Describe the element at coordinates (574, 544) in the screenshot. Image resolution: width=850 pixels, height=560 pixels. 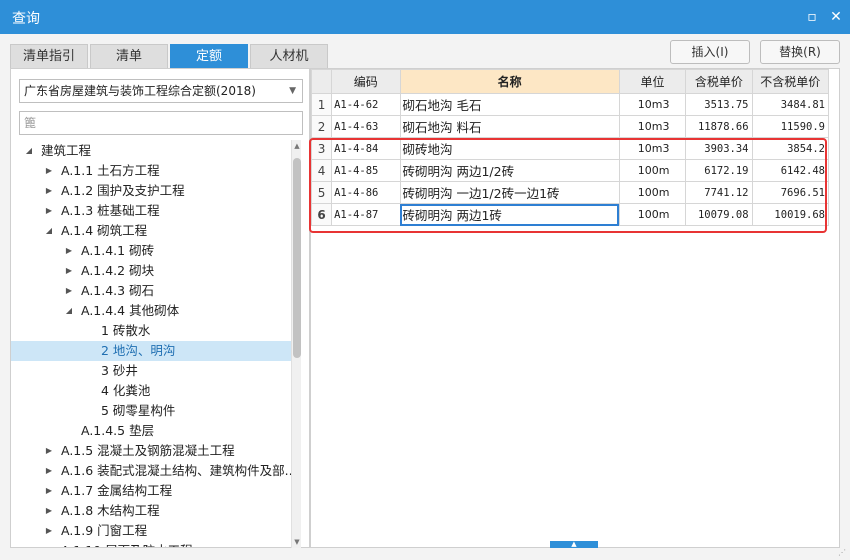
I see `splitter-handle: ▲` at that location.